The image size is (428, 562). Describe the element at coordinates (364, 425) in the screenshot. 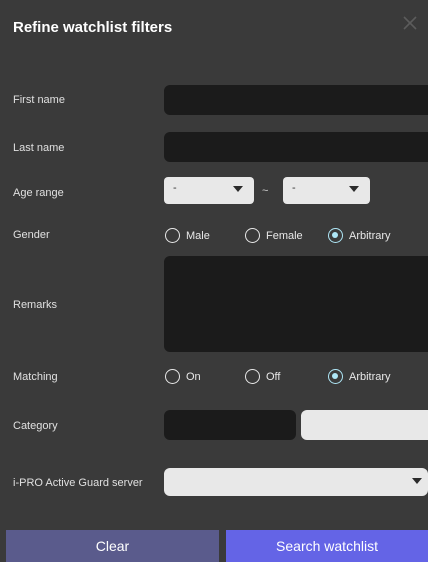

I see `category-select-secondary` at that location.